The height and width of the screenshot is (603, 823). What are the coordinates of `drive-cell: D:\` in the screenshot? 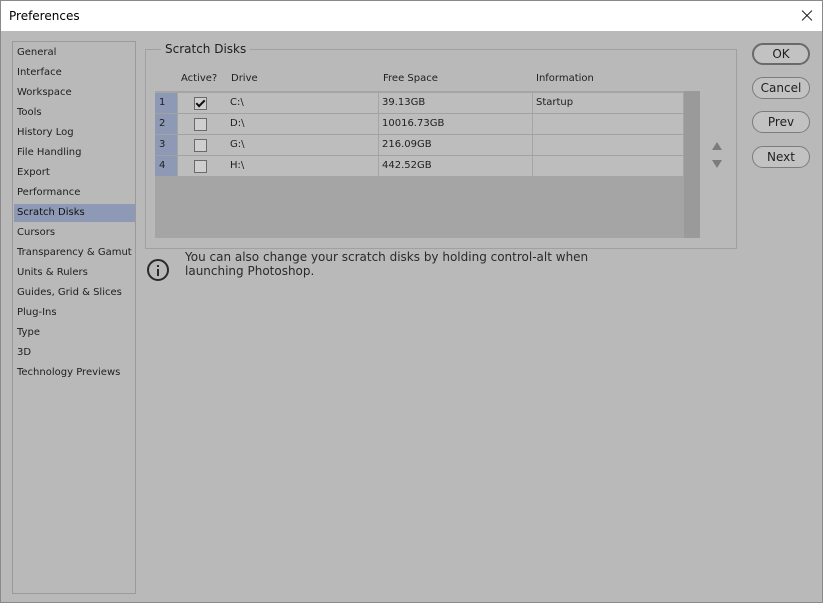 It's located at (278, 124).